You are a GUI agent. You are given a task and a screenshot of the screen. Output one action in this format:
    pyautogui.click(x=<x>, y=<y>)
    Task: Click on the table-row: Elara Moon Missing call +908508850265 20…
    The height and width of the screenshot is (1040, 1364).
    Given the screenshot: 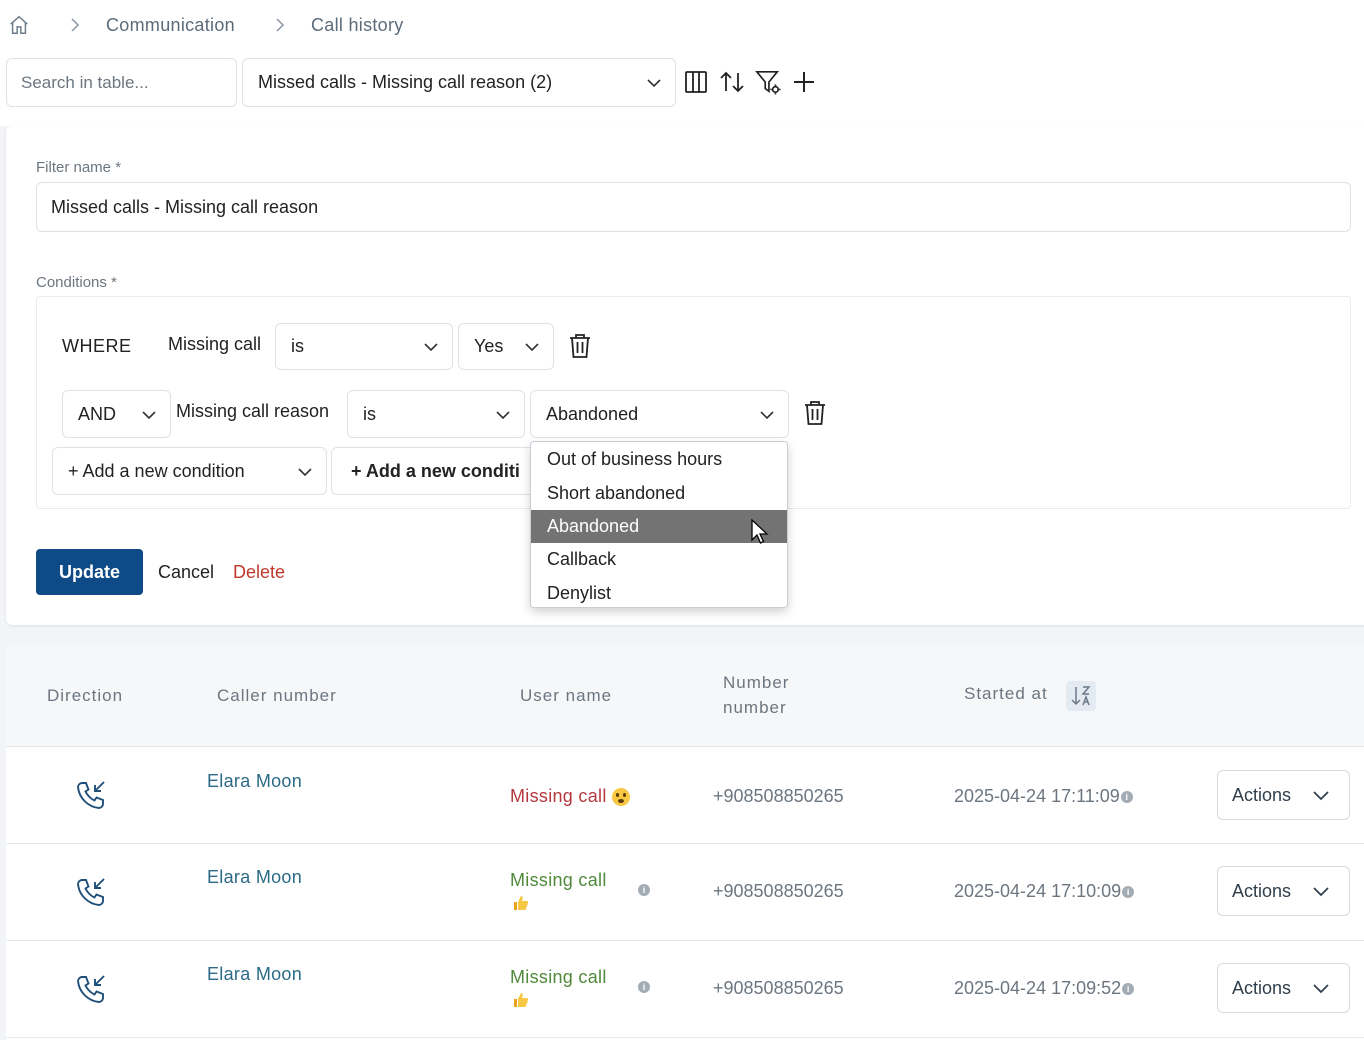 What is the action you would take?
    pyautogui.click(x=685, y=795)
    